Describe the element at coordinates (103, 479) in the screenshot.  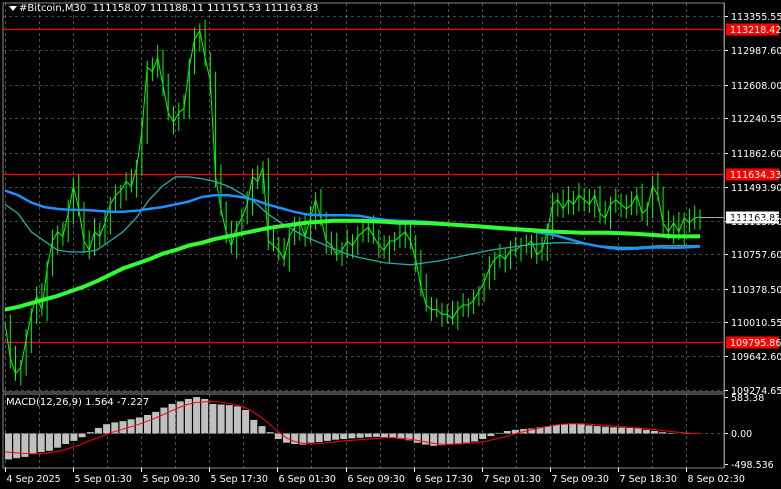
I see `x-tick-label: 5 Sep 01:30` at that location.